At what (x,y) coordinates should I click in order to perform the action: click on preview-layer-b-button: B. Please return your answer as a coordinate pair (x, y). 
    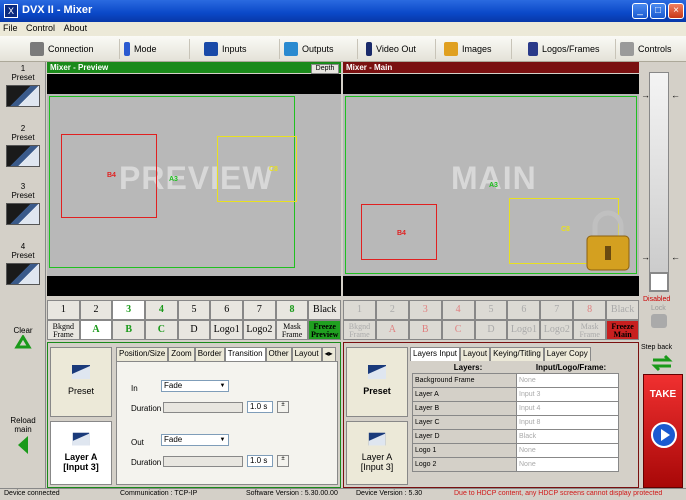
    Looking at the image, I should click on (129, 330).